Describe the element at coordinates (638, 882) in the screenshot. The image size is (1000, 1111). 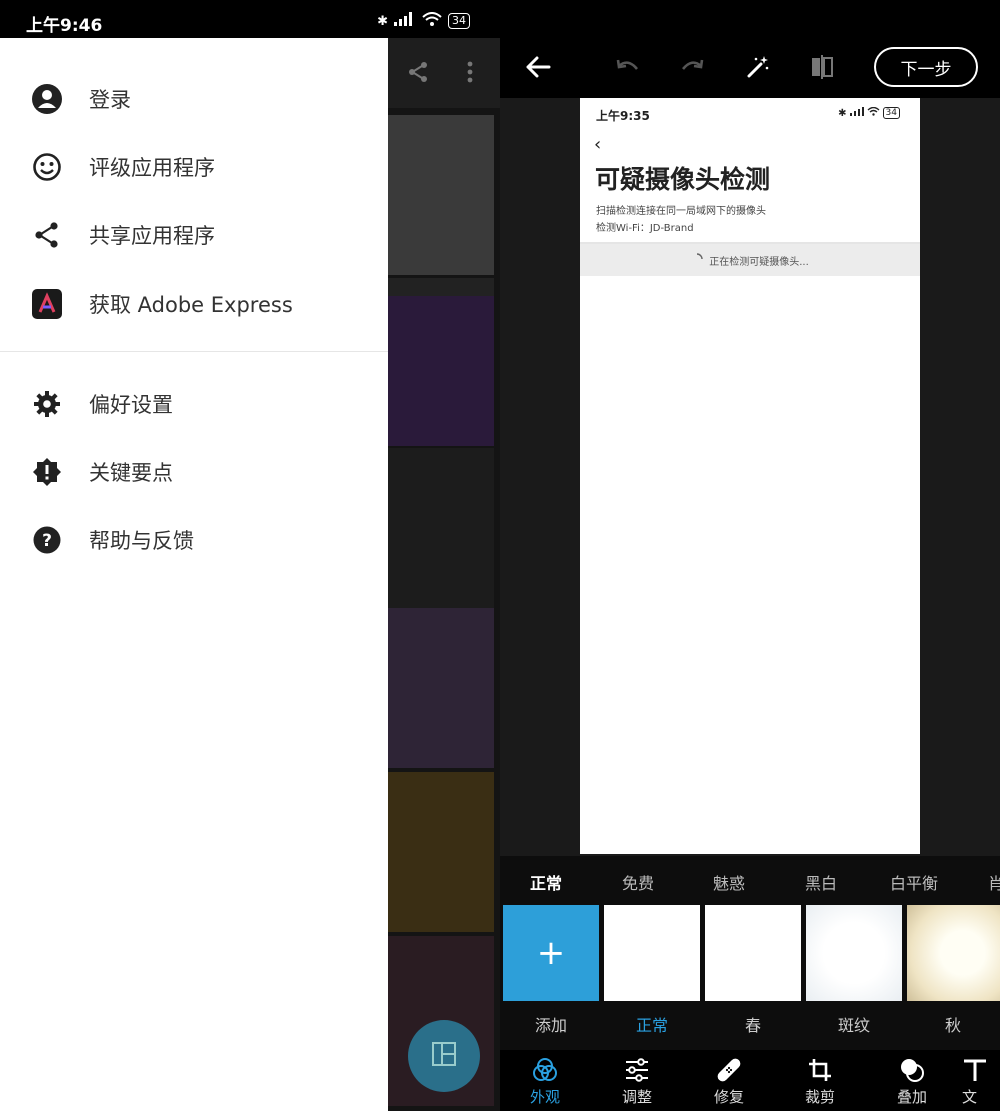
I see `tab-filter-free: 免费` at that location.